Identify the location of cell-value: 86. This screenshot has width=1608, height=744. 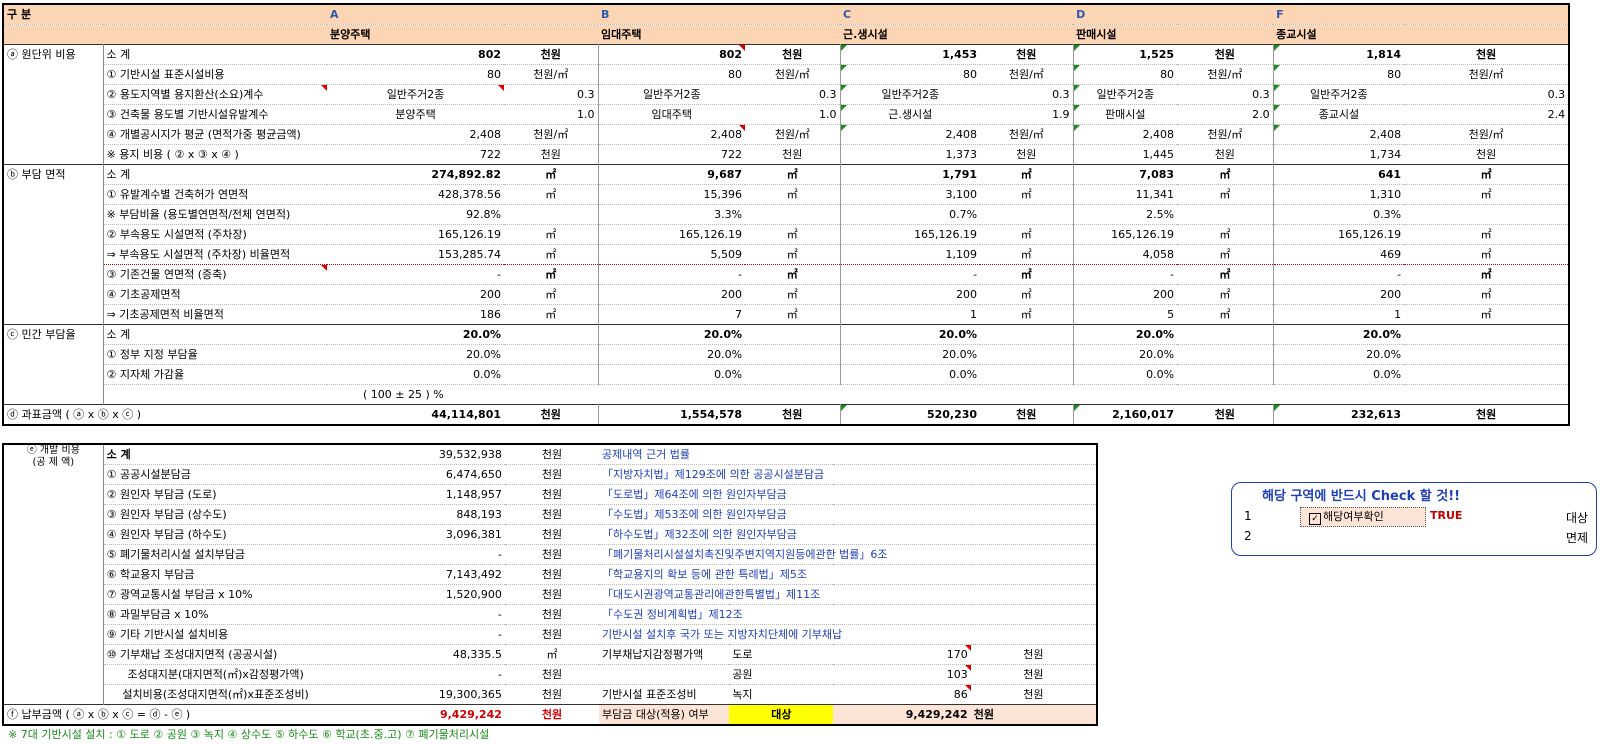
(902, 694).